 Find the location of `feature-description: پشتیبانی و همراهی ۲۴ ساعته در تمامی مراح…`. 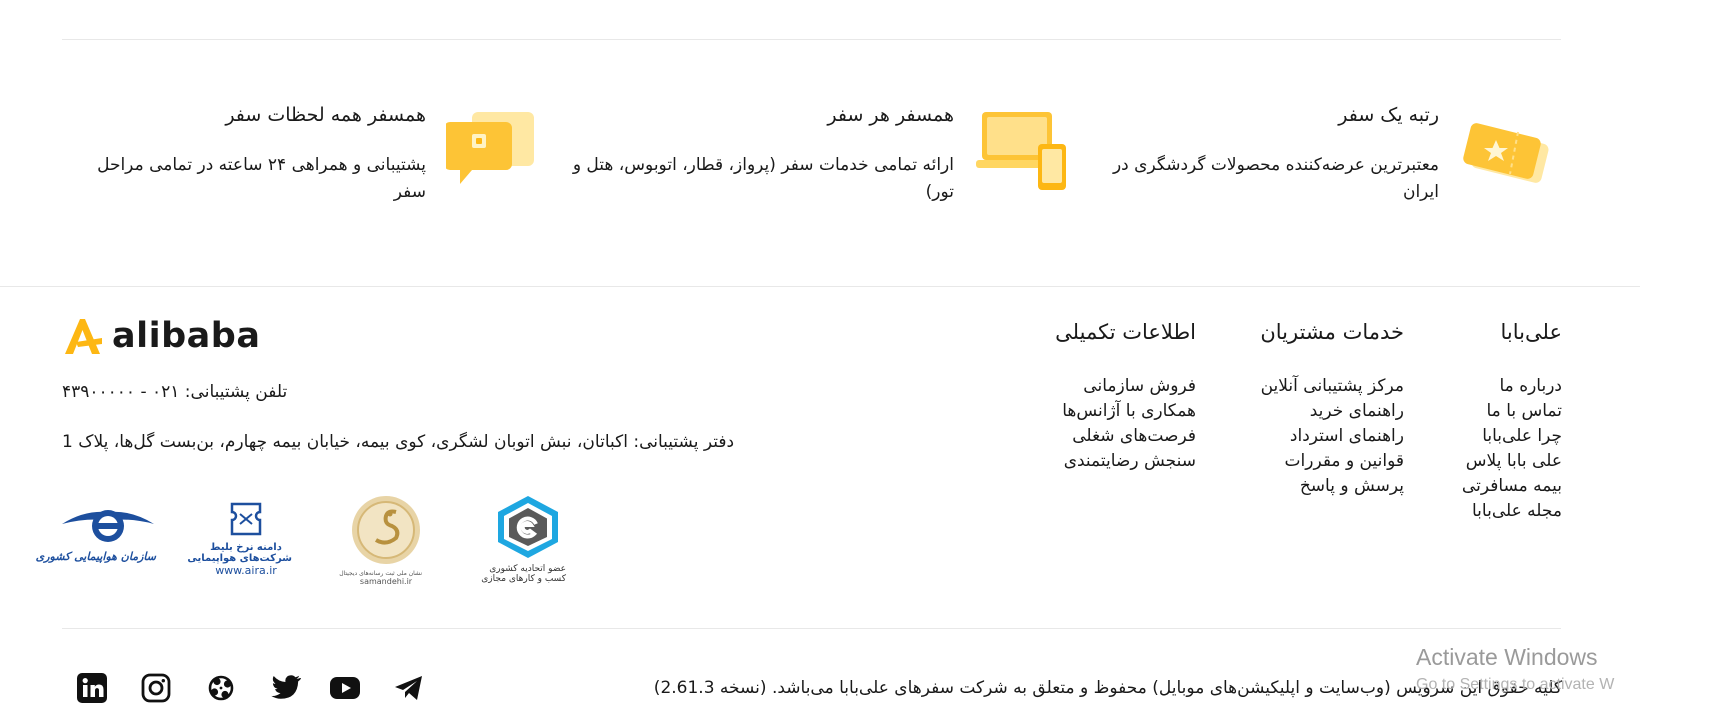

feature-description: پشتیبانی و همراهی ۲۴ ساعته در تمامی مراح… is located at coordinates (261, 178).